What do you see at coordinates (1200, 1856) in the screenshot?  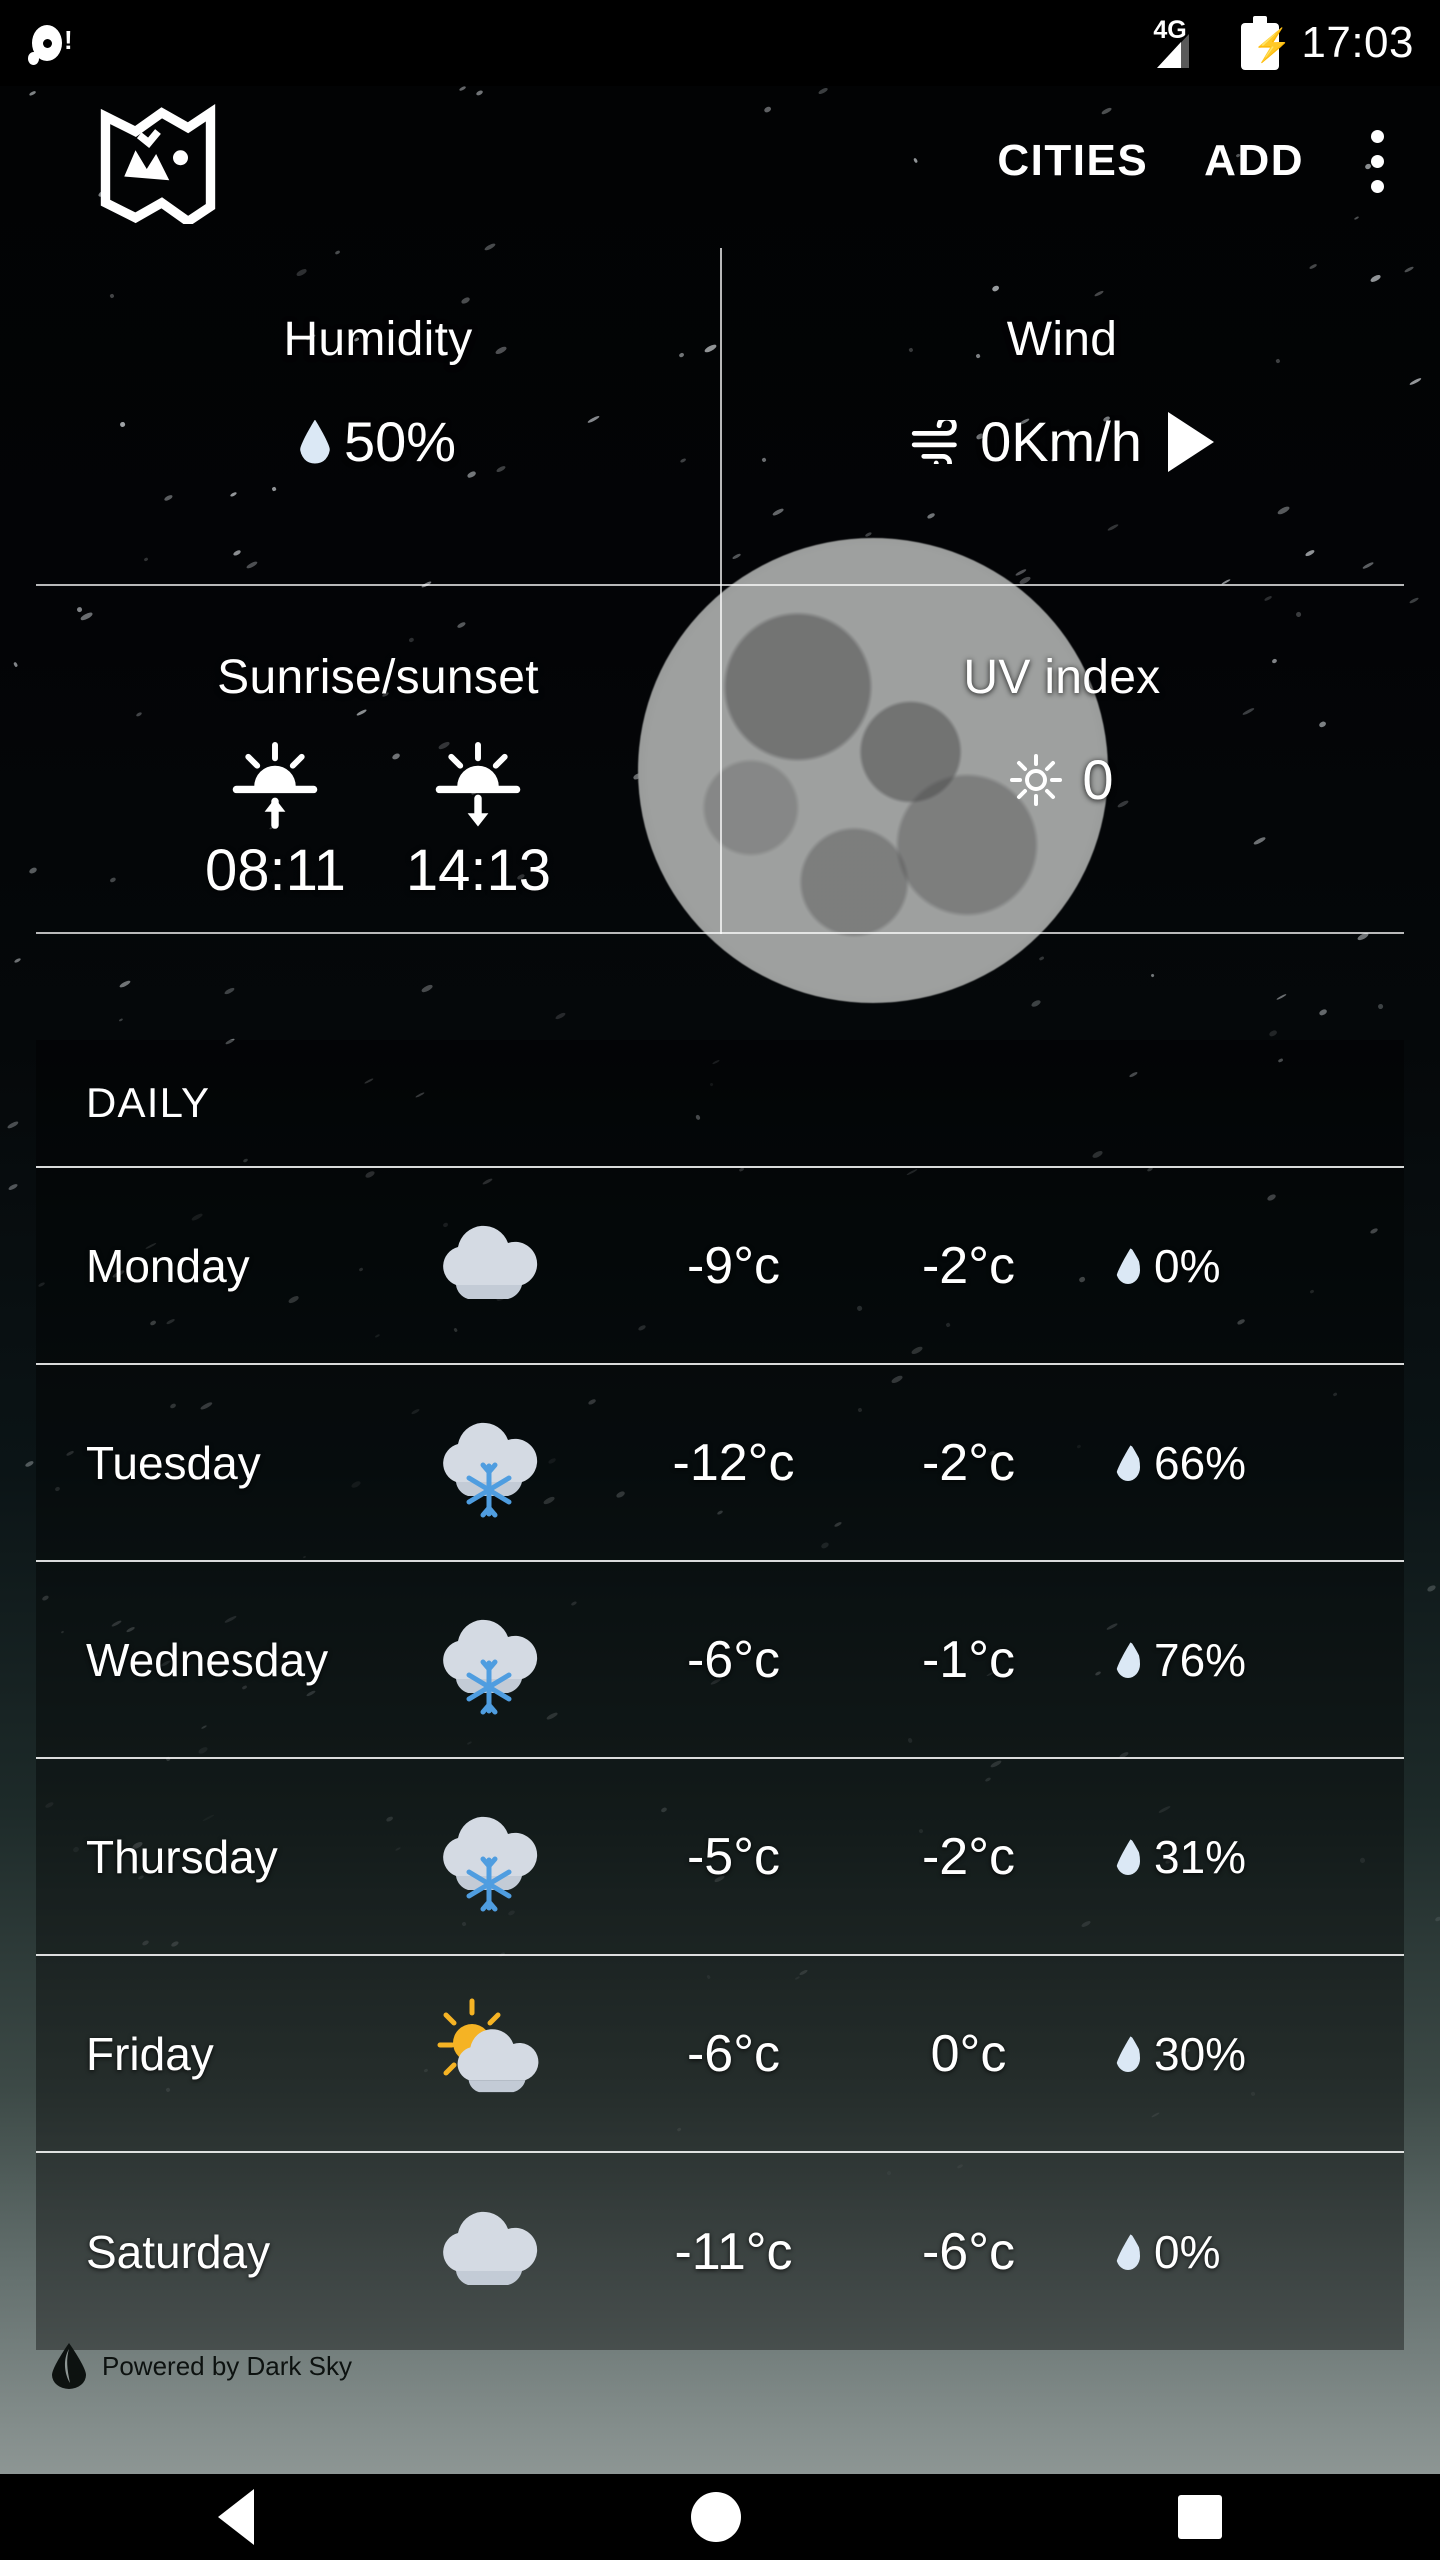 I see `day-precipitation-value: 31%` at bounding box center [1200, 1856].